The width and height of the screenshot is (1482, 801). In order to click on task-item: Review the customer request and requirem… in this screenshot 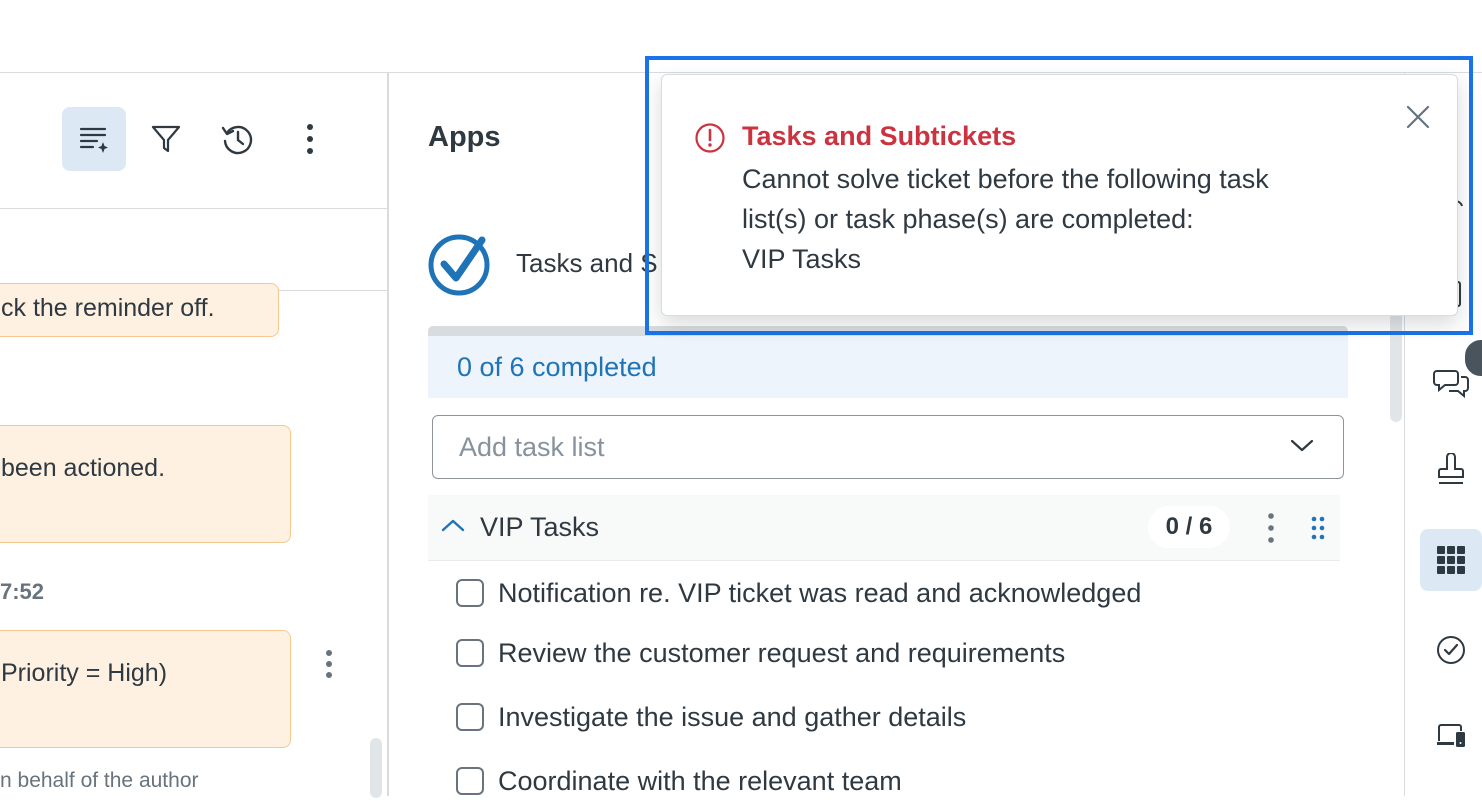, I will do `click(760, 653)`.